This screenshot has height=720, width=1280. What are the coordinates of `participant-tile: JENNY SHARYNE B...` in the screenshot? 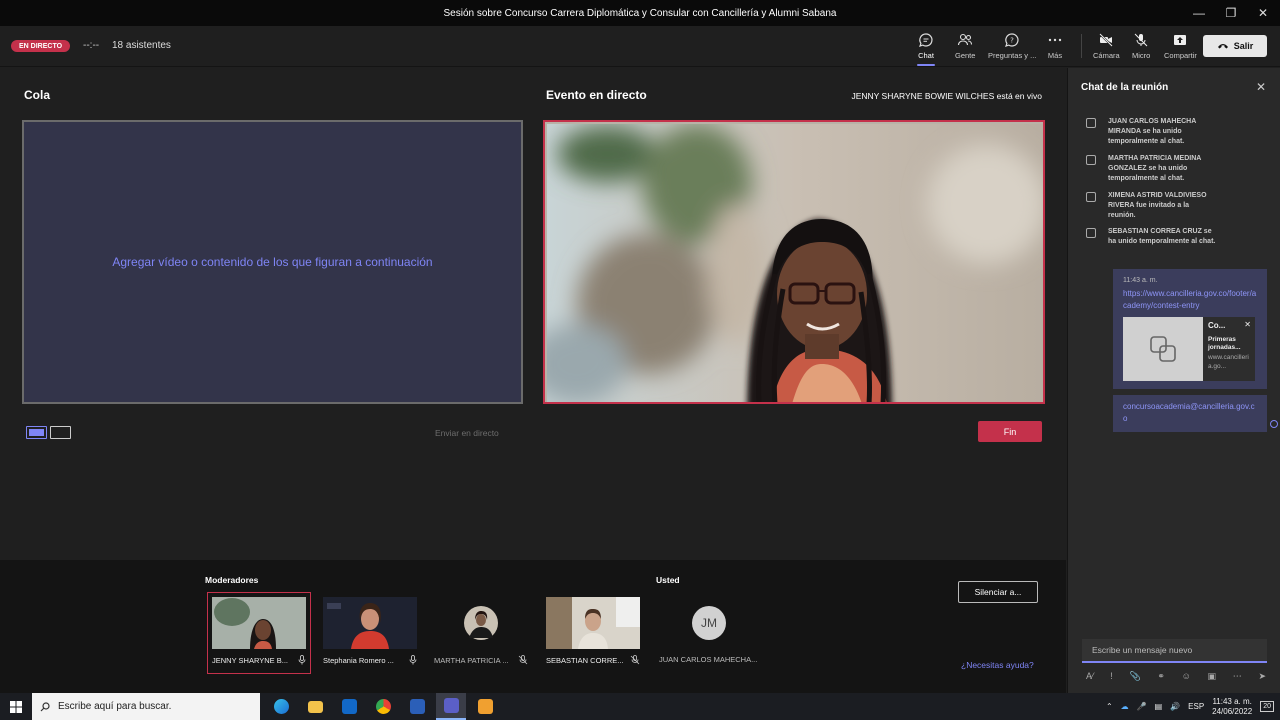 It's located at (259, 631).